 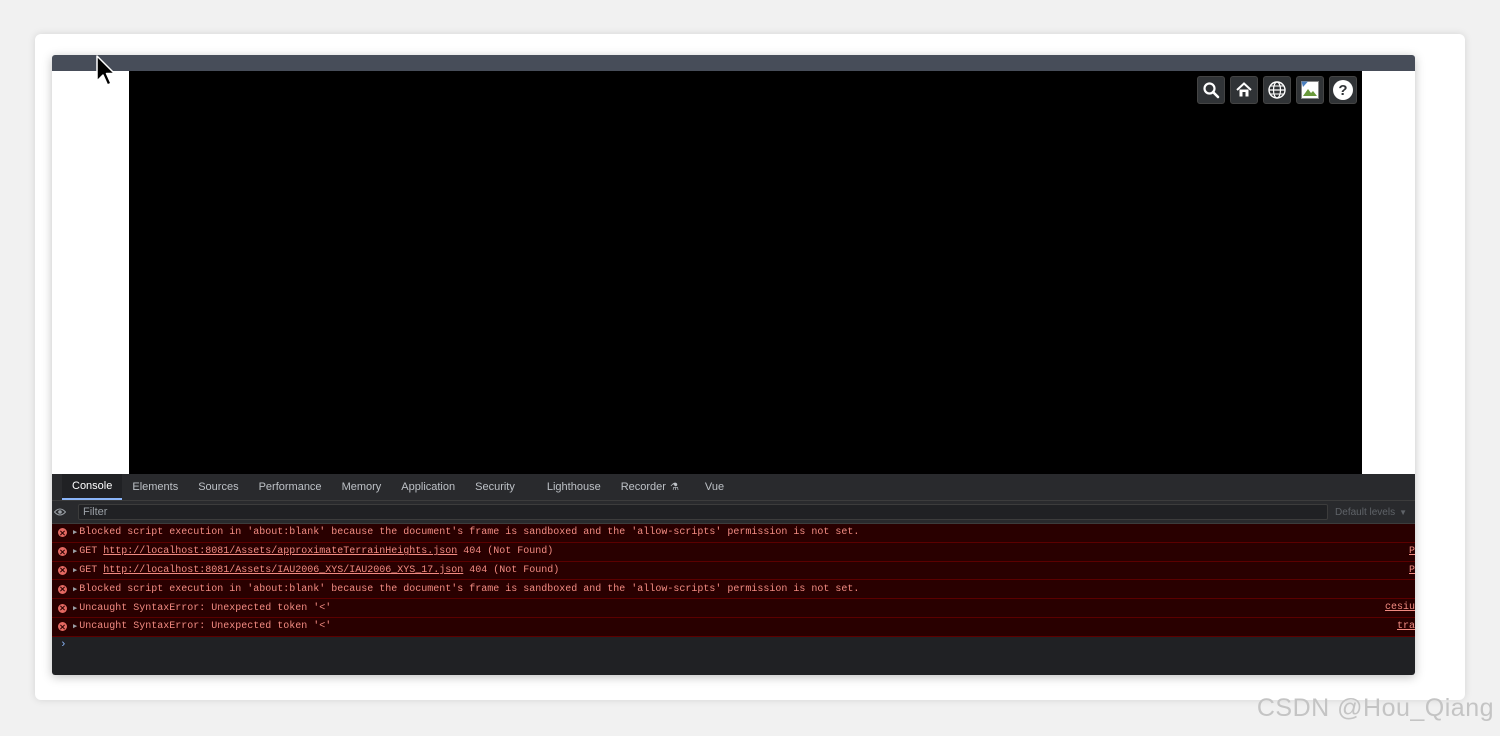 I want to click on tab-lighthouse: Lighthouse, so click(x=574, y=487).